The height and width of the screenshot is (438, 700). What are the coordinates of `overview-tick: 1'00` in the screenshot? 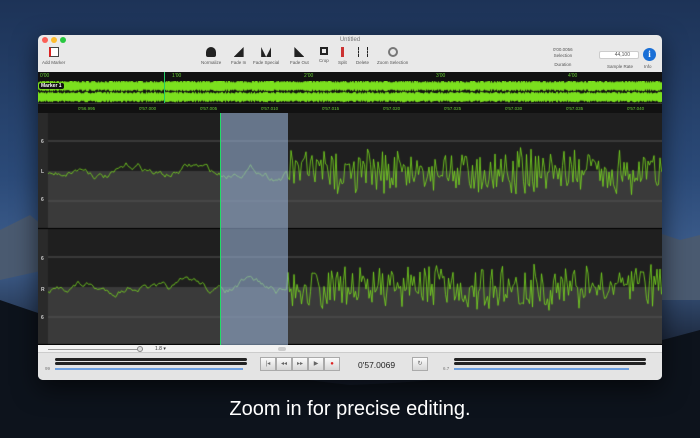 It's located at (177, 76).